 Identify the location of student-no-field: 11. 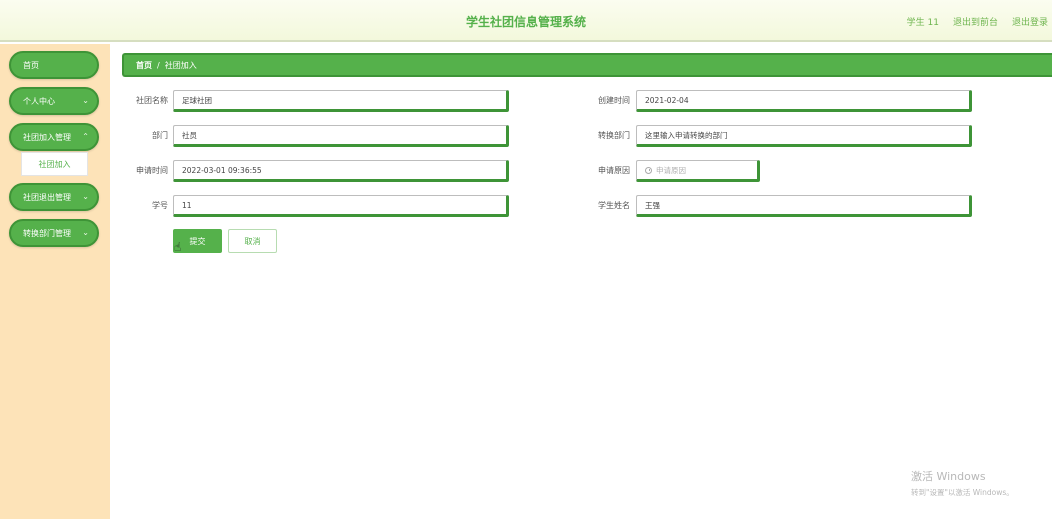
(341, 206).